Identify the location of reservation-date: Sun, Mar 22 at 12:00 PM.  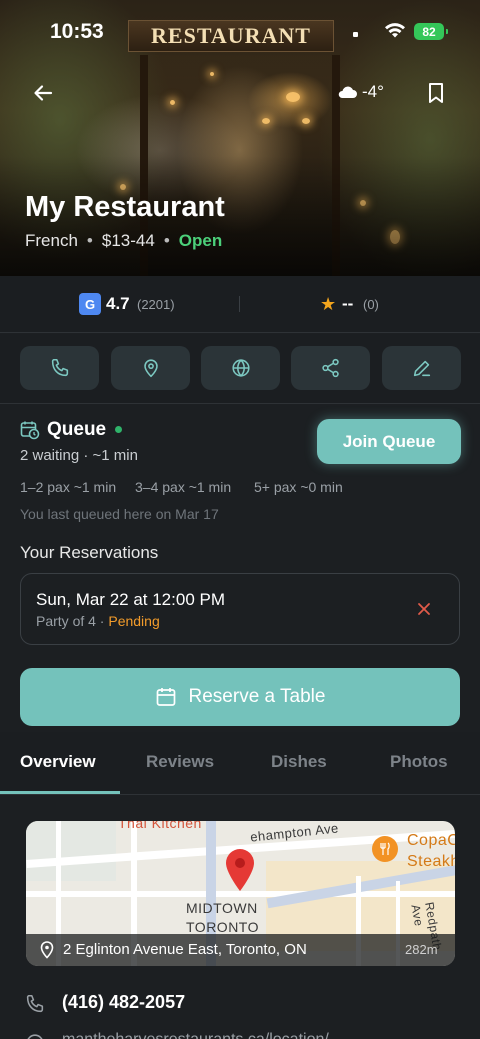
(130, 599).